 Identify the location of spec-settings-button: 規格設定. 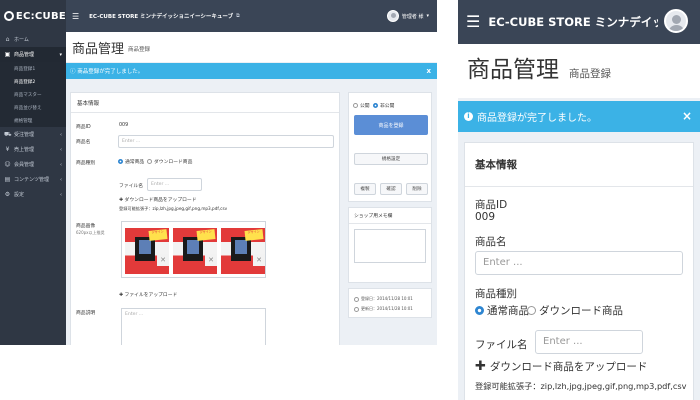
(391, 159).